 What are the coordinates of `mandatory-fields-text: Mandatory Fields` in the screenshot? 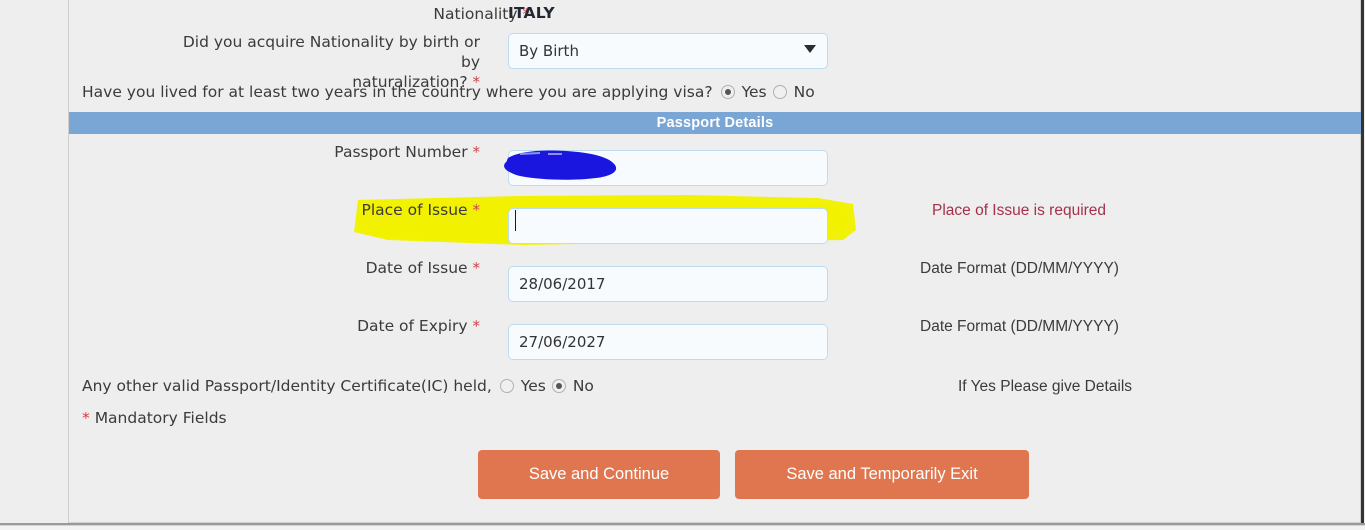 It's located at (160, 418).